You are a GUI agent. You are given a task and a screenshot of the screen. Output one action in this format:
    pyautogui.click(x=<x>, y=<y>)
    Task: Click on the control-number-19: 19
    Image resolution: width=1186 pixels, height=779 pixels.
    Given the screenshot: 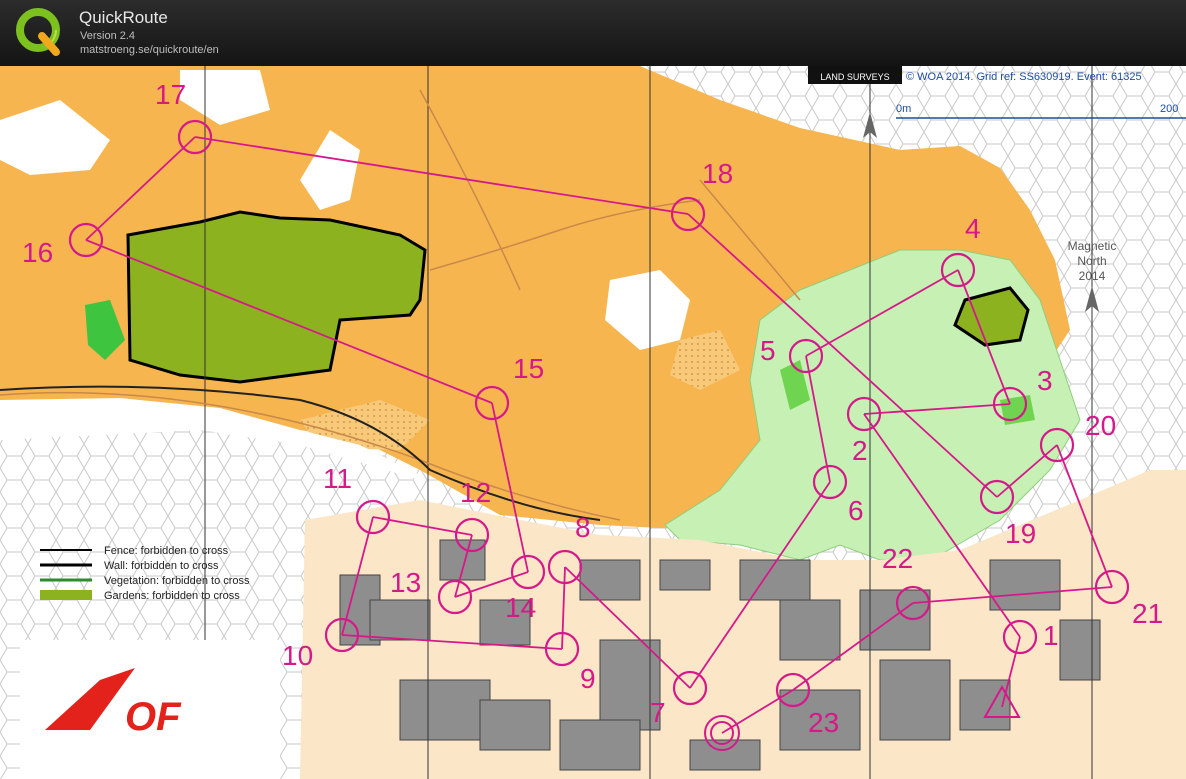 What is the action you would take?
    pyautogui.click(x=1020, y=533)
    